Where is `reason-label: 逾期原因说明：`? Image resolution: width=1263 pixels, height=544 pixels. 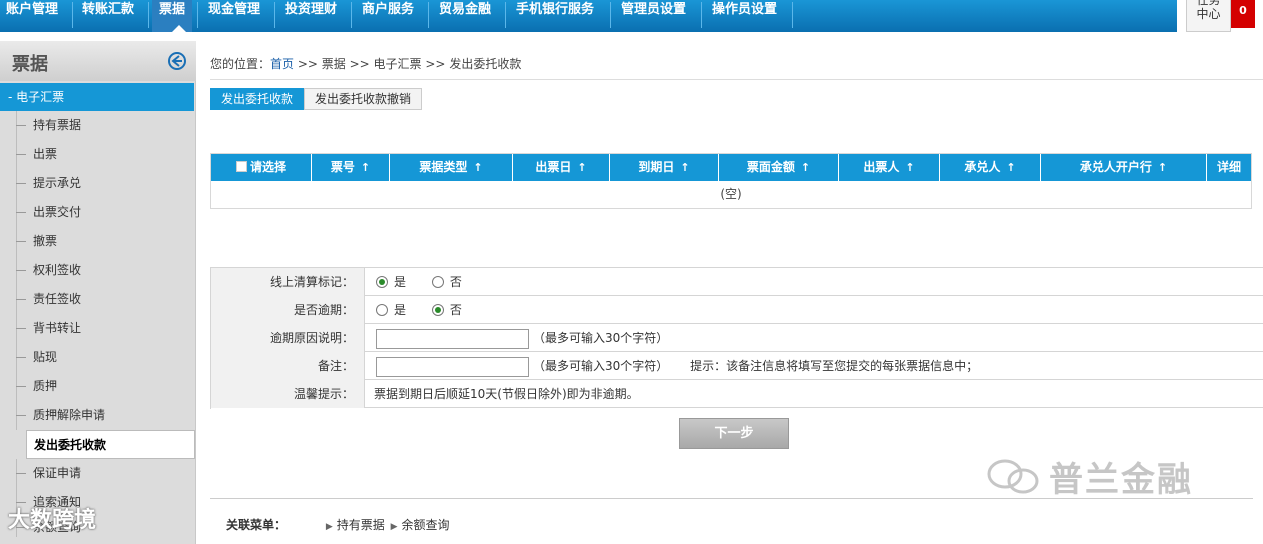
reason-label: 逾期原因说明： is located at coordinates (288, 338).